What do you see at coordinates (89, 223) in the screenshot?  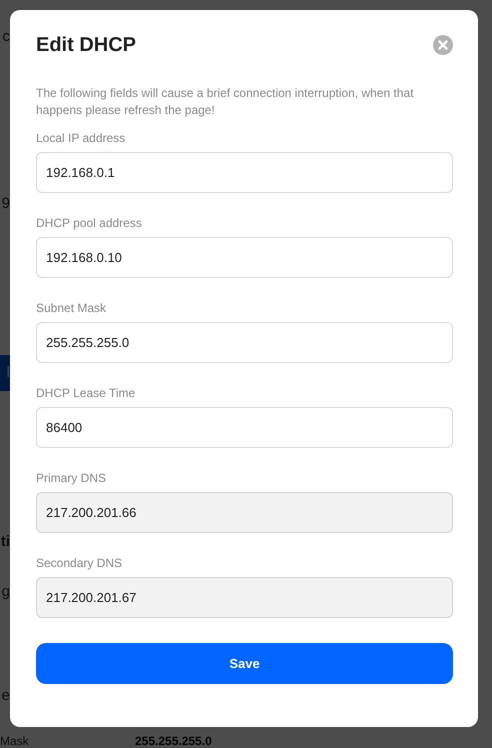 I see `field-label: DHCP pool address` at bounding box center [89, 223].